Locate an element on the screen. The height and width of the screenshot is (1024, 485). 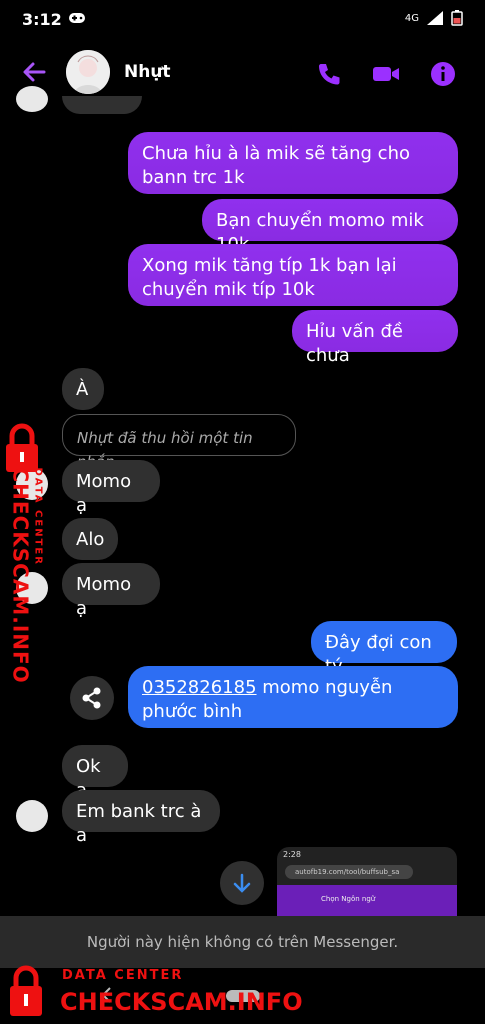
share-button is located at coordinates (92, 698).